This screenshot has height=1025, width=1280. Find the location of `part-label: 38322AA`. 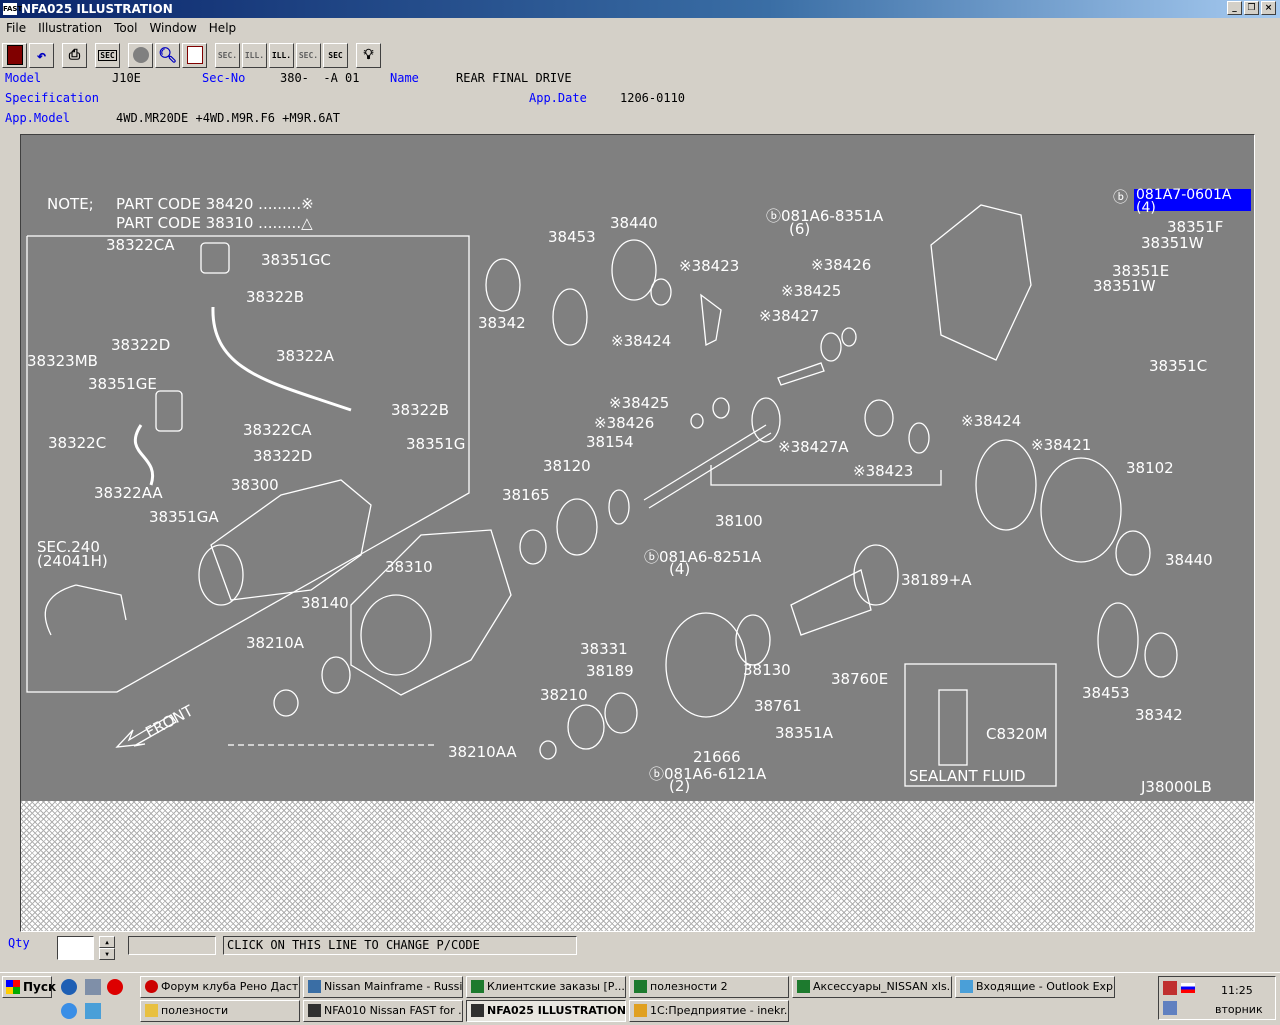

part-label: 38322AA is located at coordinates (128, 493).